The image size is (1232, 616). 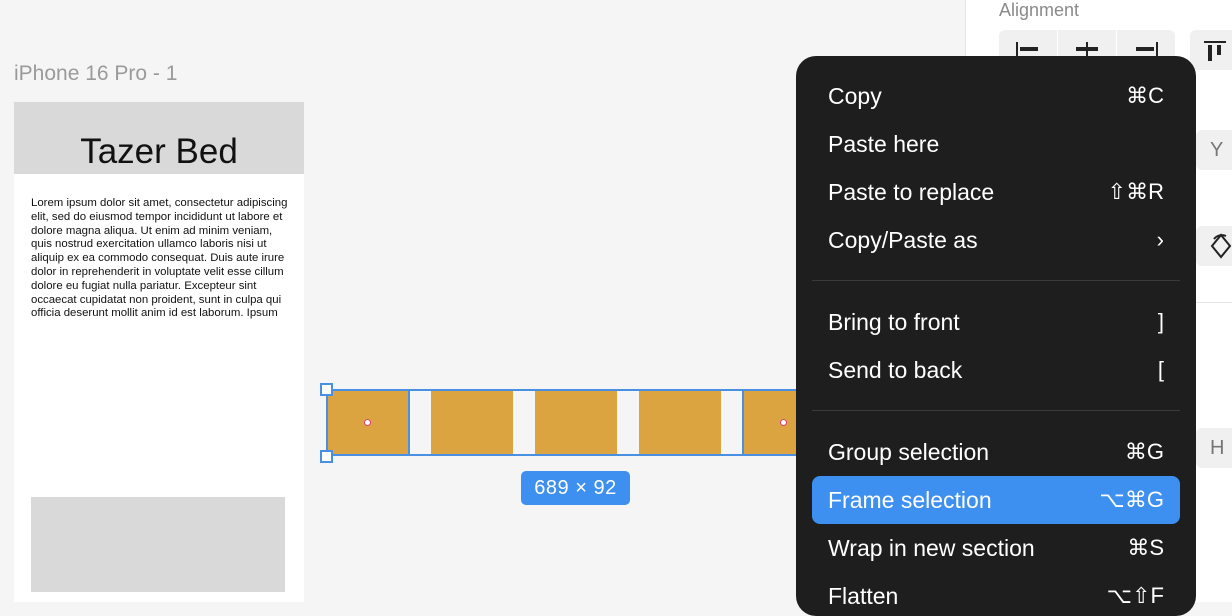 What do you see at coordinates (910, 500) in the screenshot?
I see `menu-item-label: Frame selection` at bounding box center [910, 500].